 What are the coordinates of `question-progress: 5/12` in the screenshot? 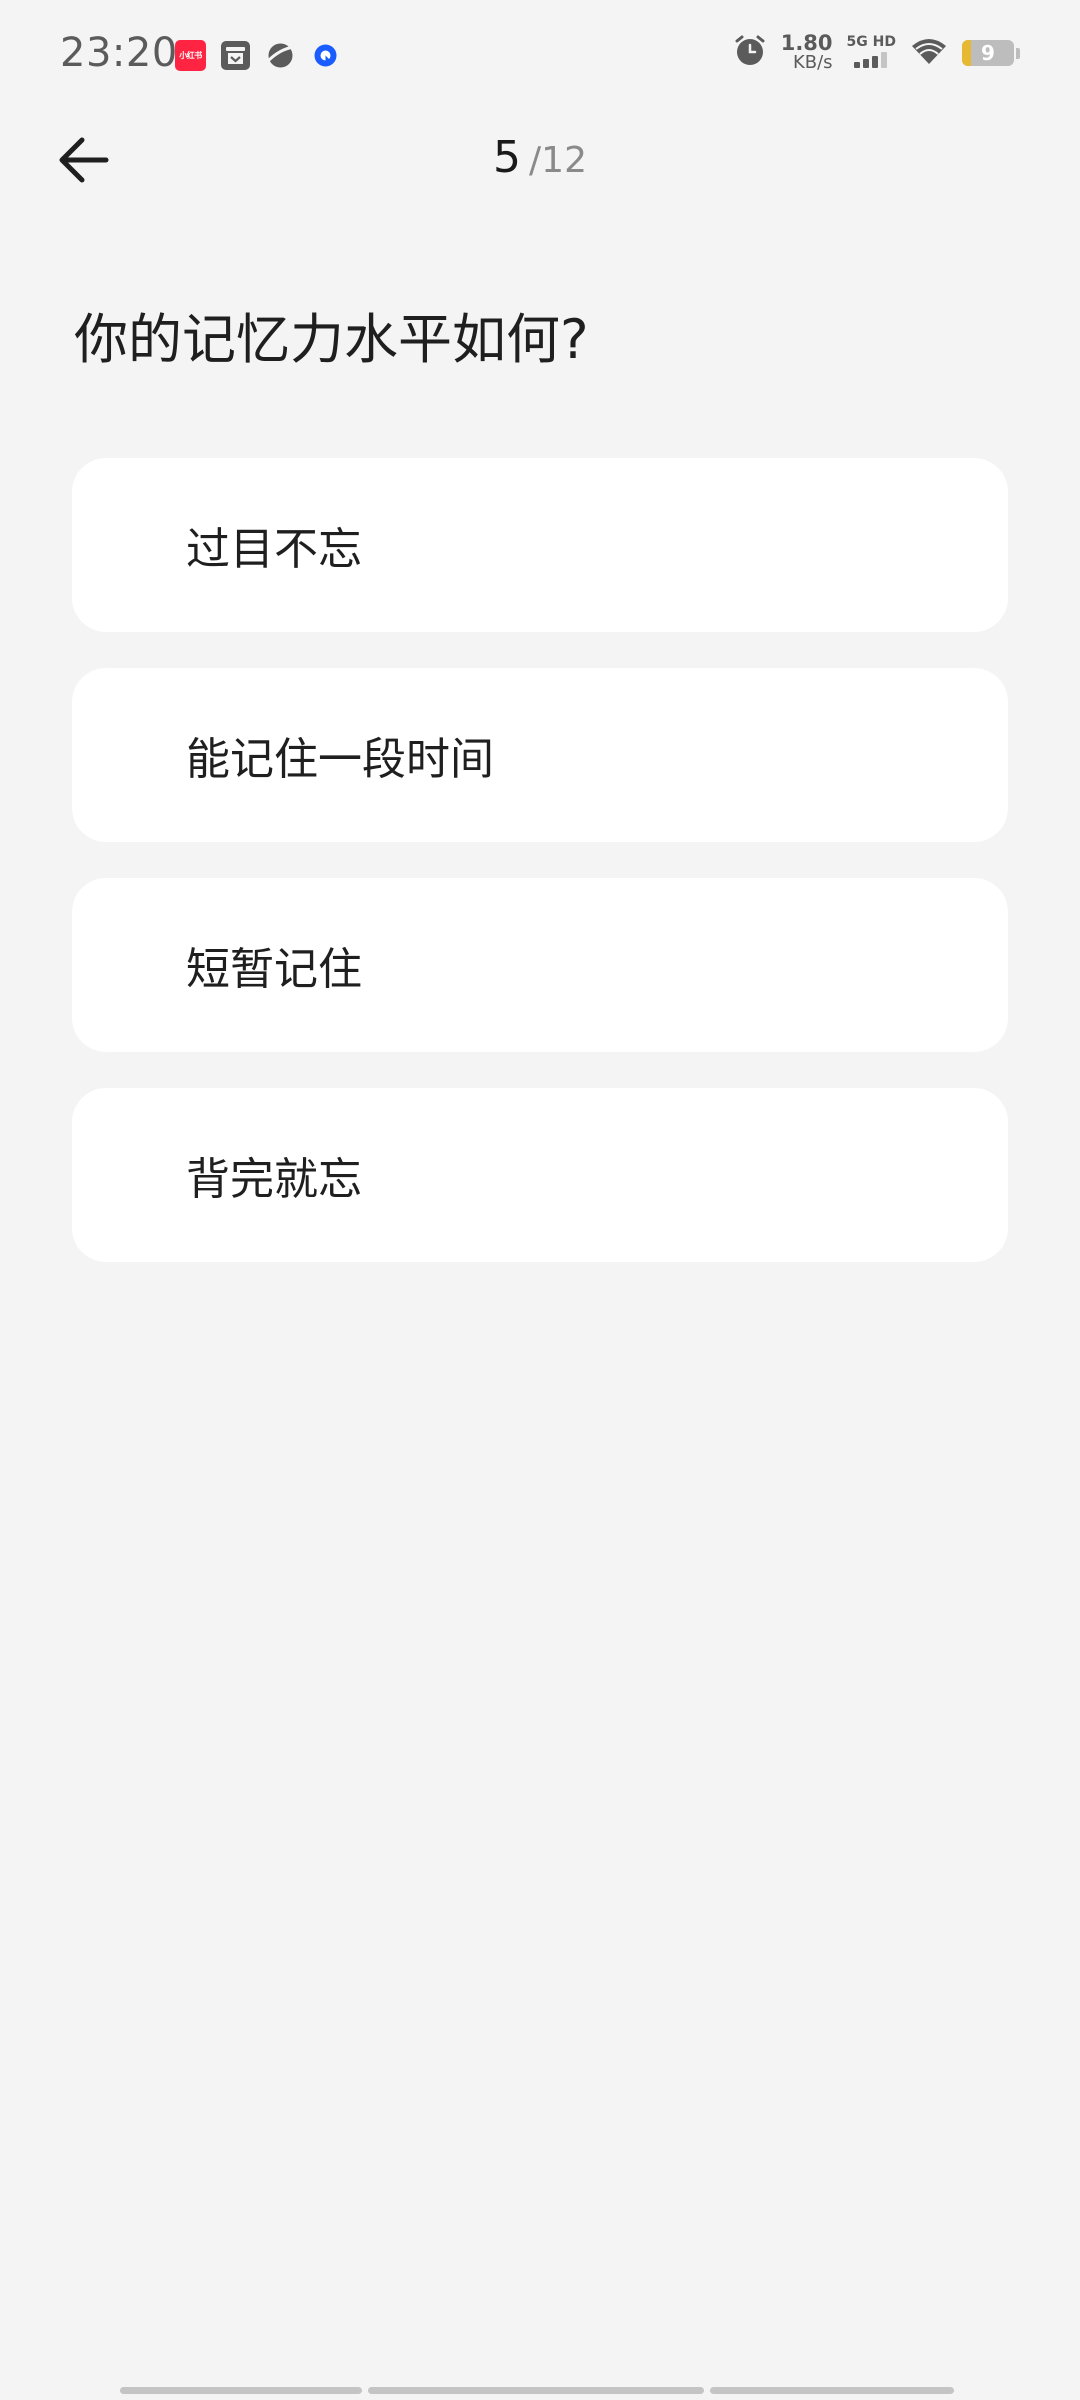 It's located at (540, 162).